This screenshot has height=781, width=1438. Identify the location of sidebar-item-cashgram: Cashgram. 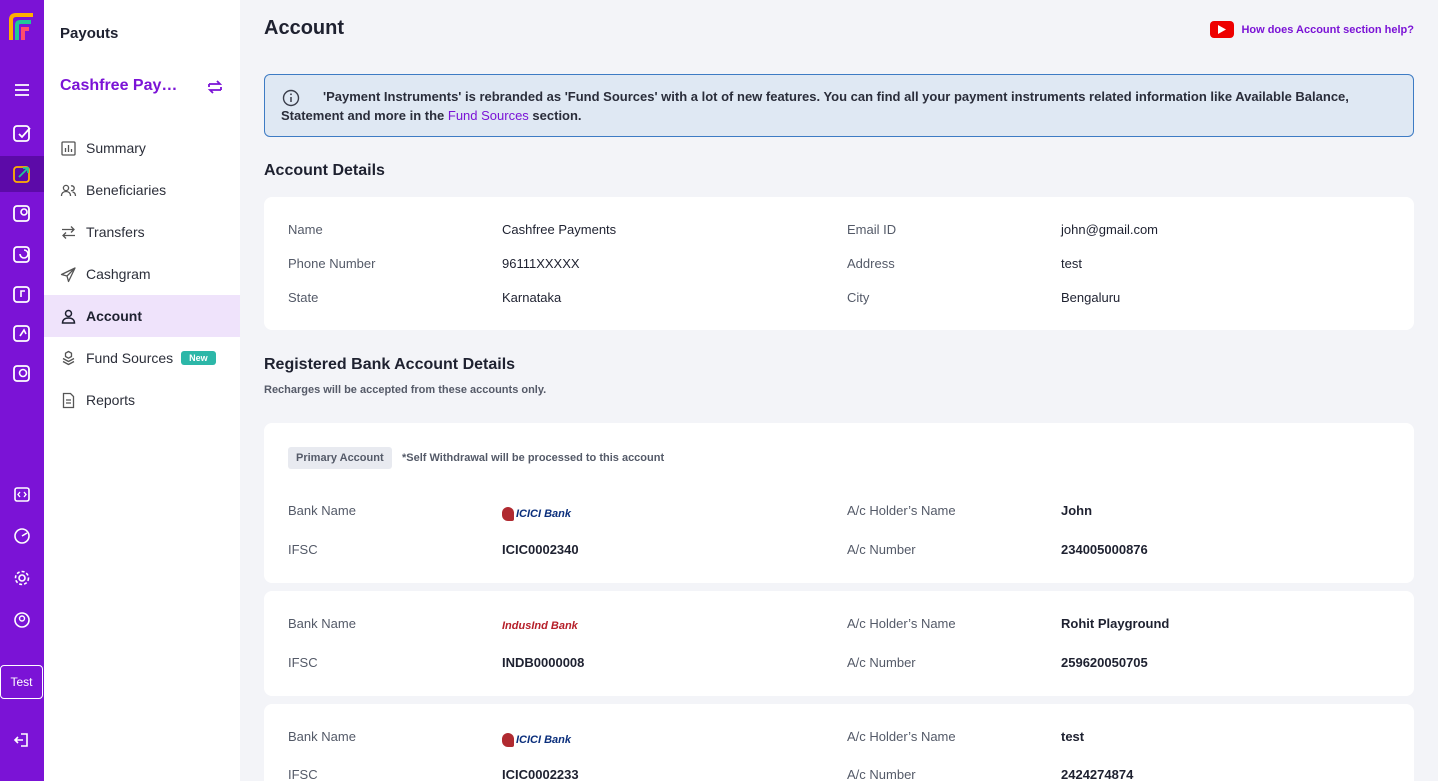
(142, 274).